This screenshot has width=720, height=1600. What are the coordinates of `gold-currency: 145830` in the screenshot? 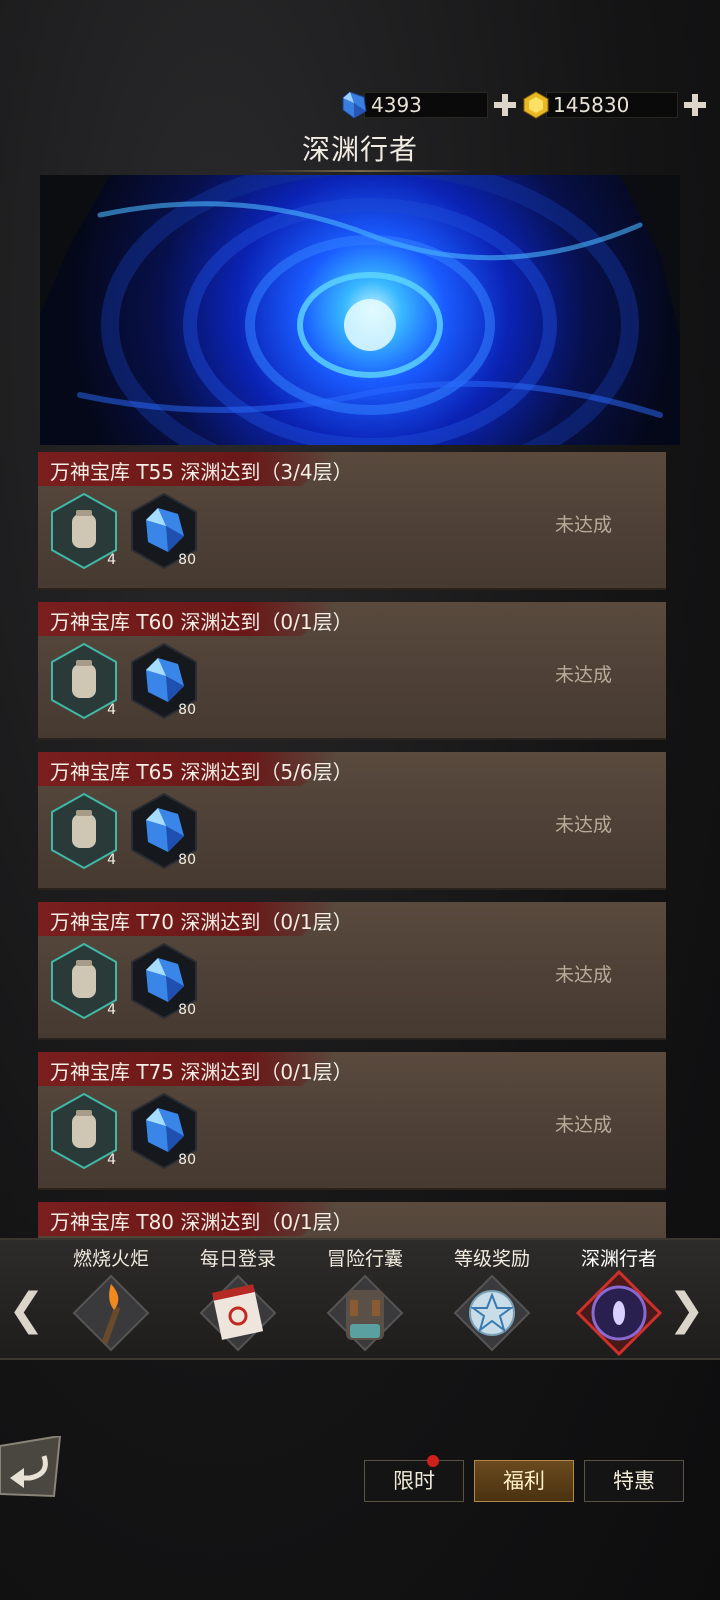 It's located at (615, 105).